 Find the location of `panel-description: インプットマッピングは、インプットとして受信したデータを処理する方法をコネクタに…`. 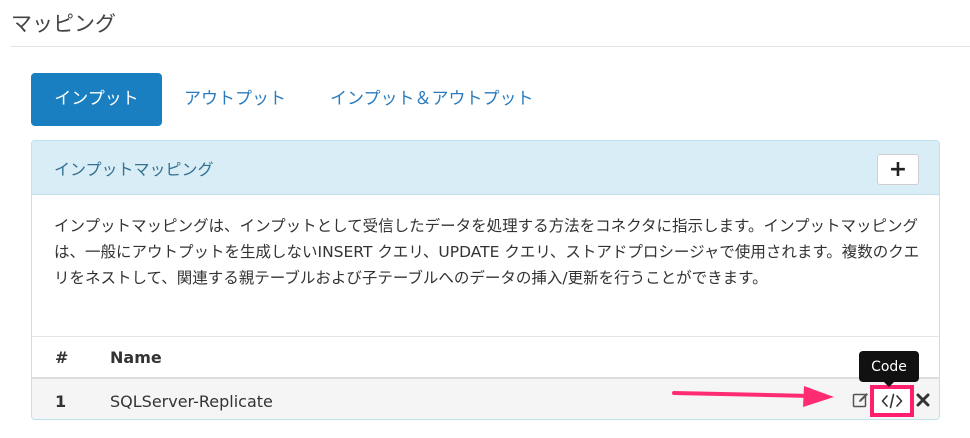

panel-description: インプットマッピングは、インプットとして受信したデータを処理する方法をコネクタに… is located at coordinates (487, 252).